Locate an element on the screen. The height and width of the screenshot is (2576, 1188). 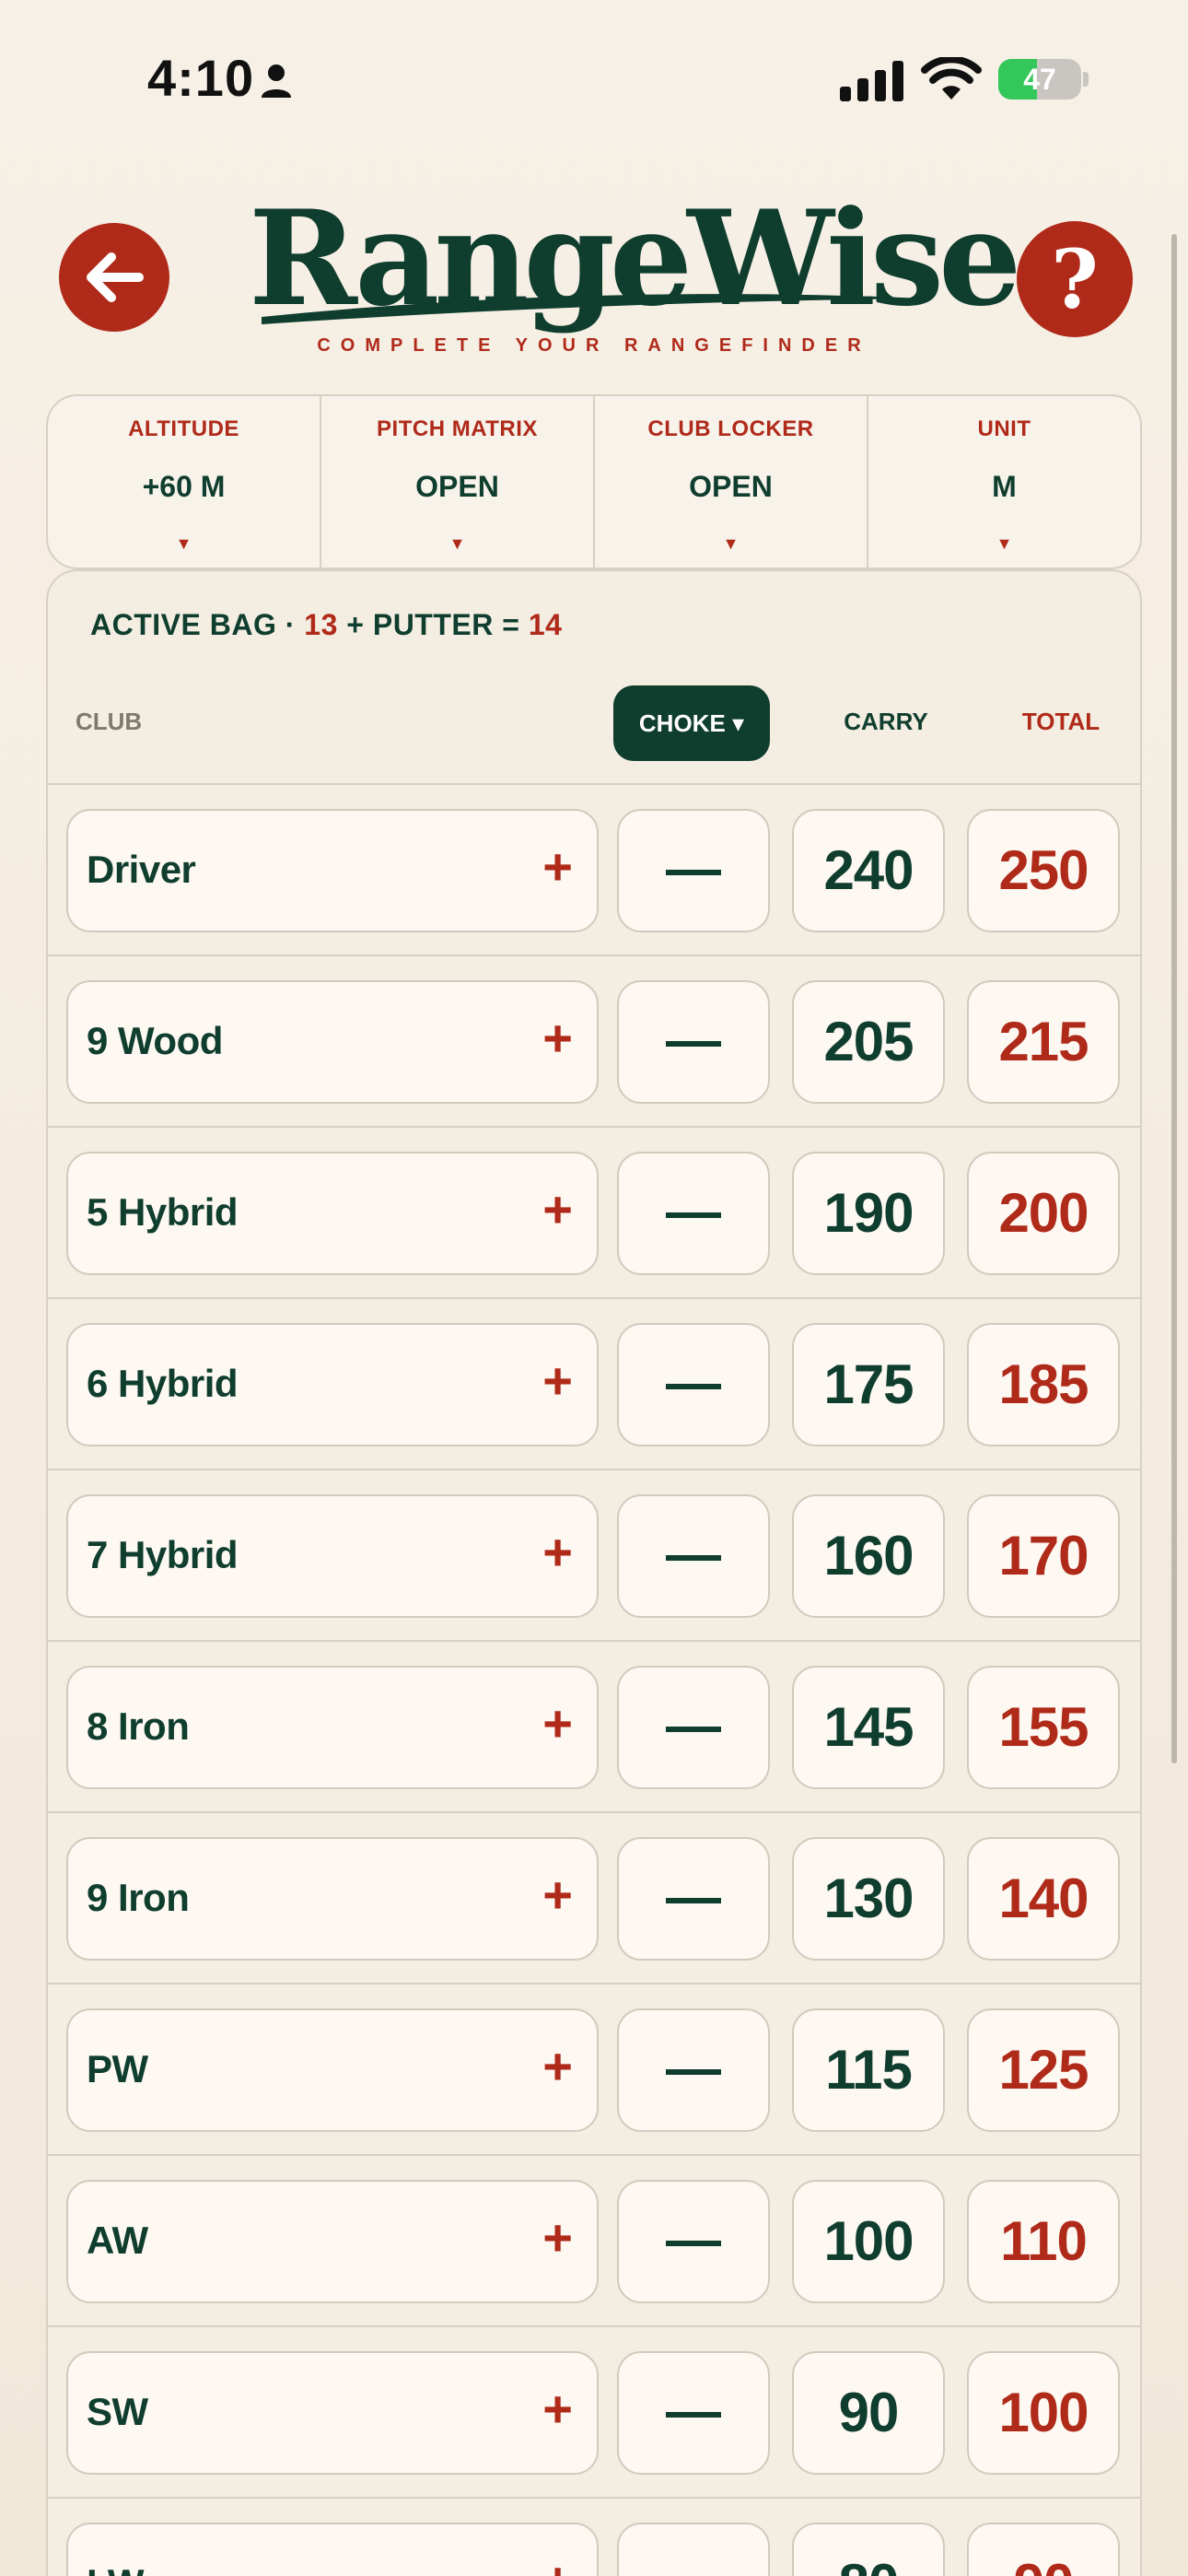
back-button is located at coordinates (114, 277).